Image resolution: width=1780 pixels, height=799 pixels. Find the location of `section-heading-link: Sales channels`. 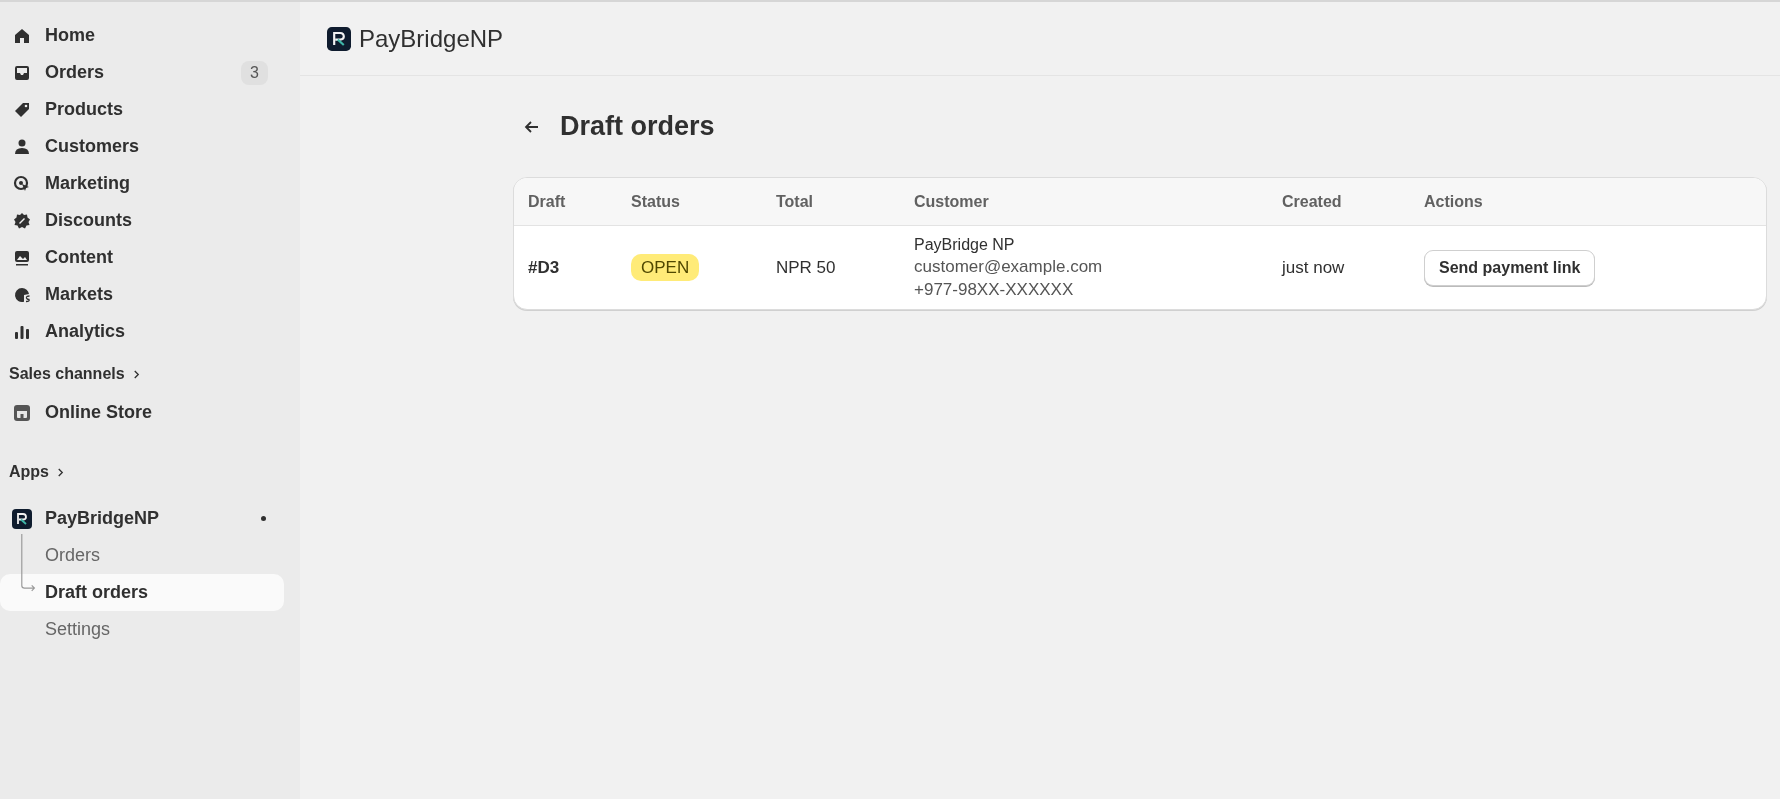

section-heading-link: Sales channels is located at coordinates (74, 374).